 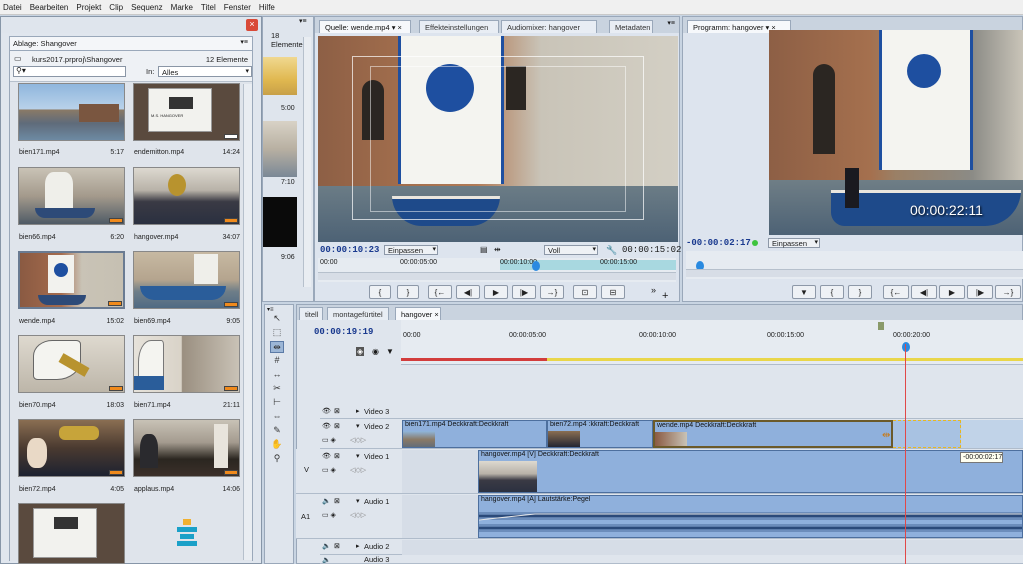 What do you see at coordinates (69, 71) in the screenshot?
I see `search-input: ⚲▾` at bounding box center [69, 71].